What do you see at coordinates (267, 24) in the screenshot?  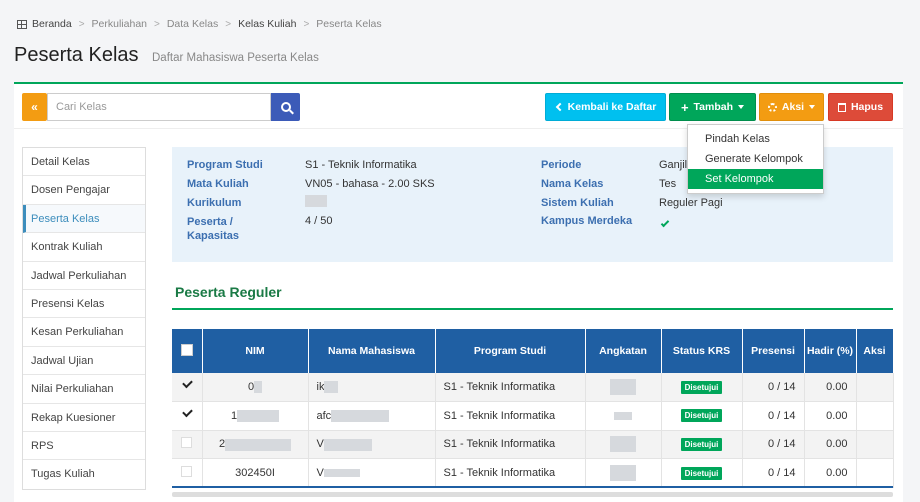 I see `breadcrumb-item: Kelas Kuliah` at bounding box center [267, 24].